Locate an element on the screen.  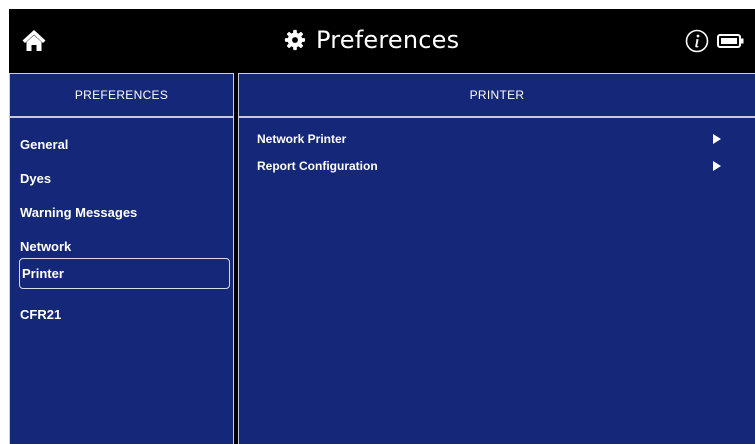
row-label: Report Configuration is located at coordinates (317, 166).